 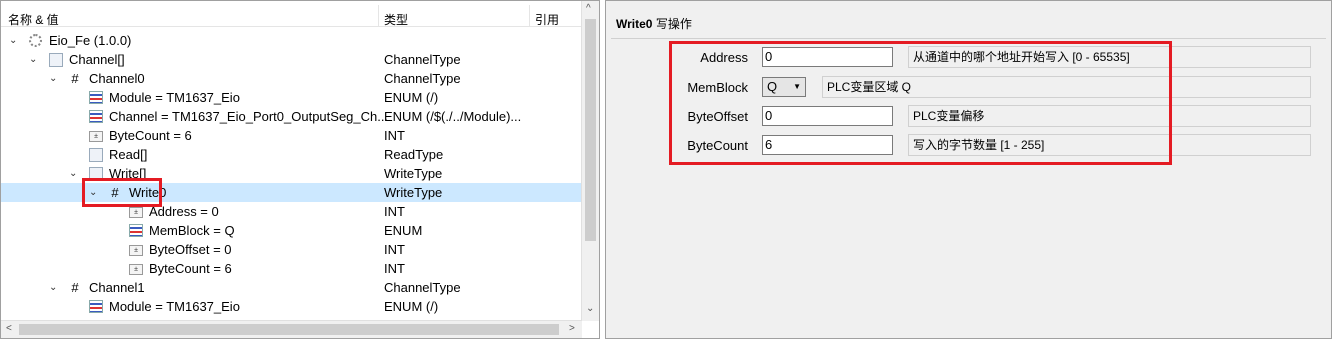 What do you see at coordinates (968, 38) in the screenshot?
I see `divider` at bounding box center [968, 38].